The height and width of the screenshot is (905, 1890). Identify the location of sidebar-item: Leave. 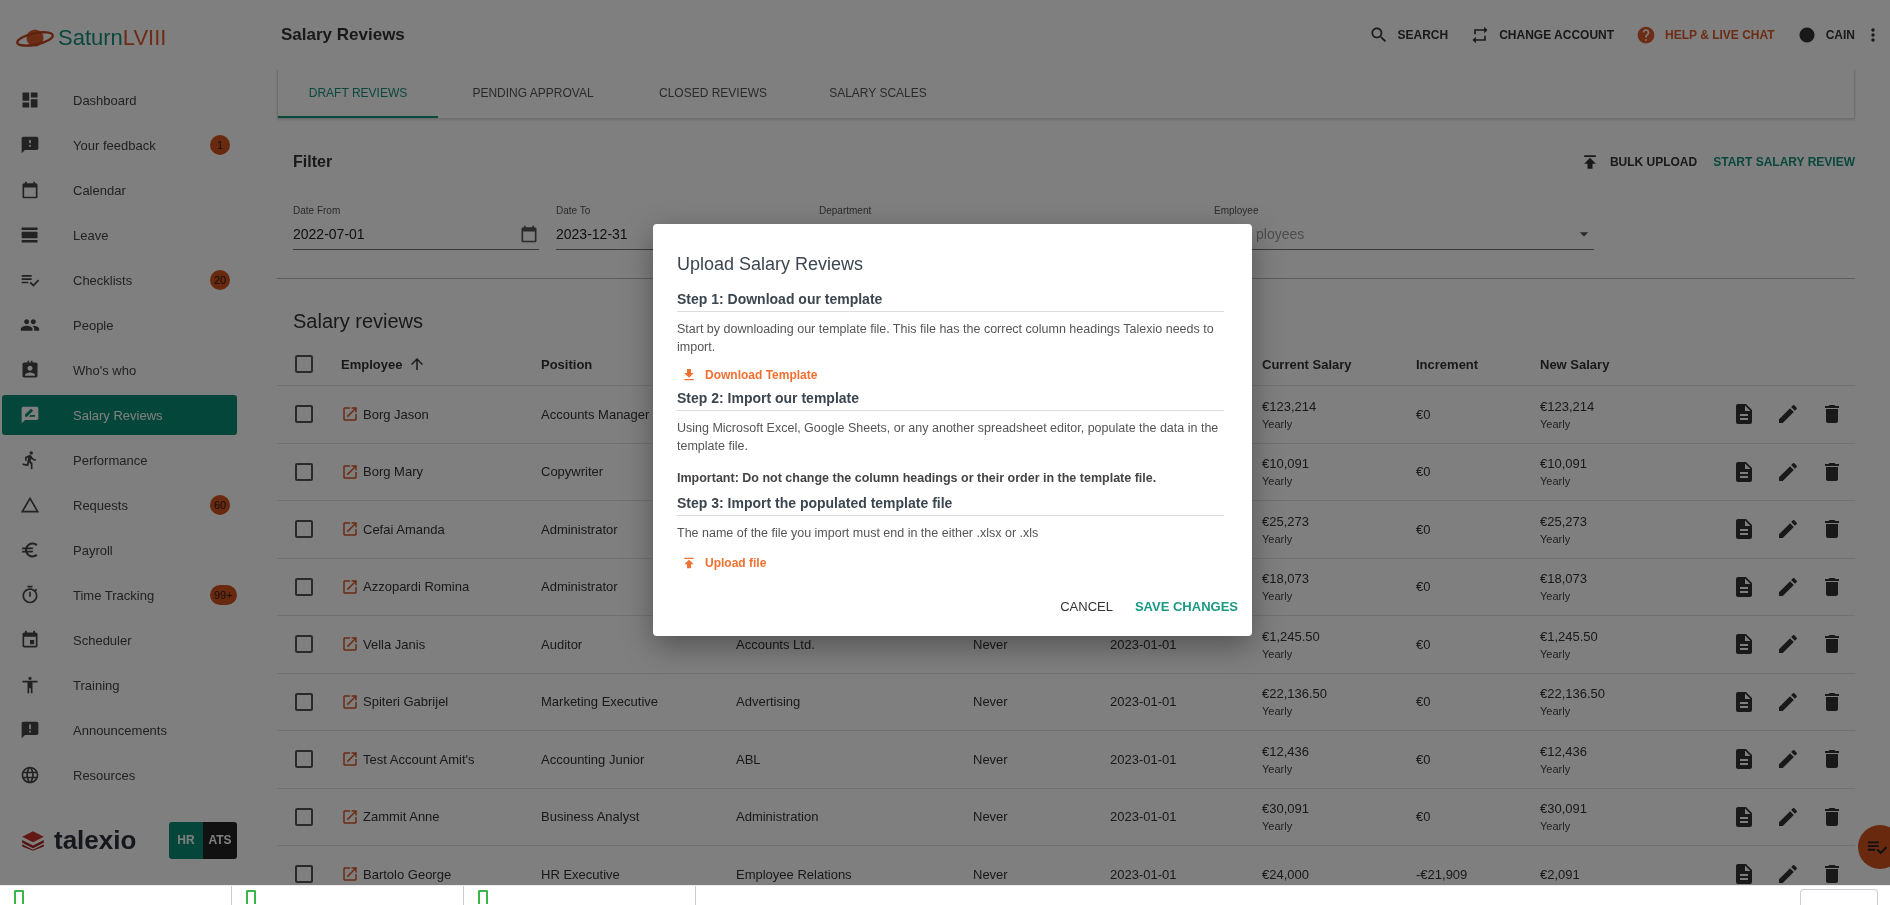
(119, 235).